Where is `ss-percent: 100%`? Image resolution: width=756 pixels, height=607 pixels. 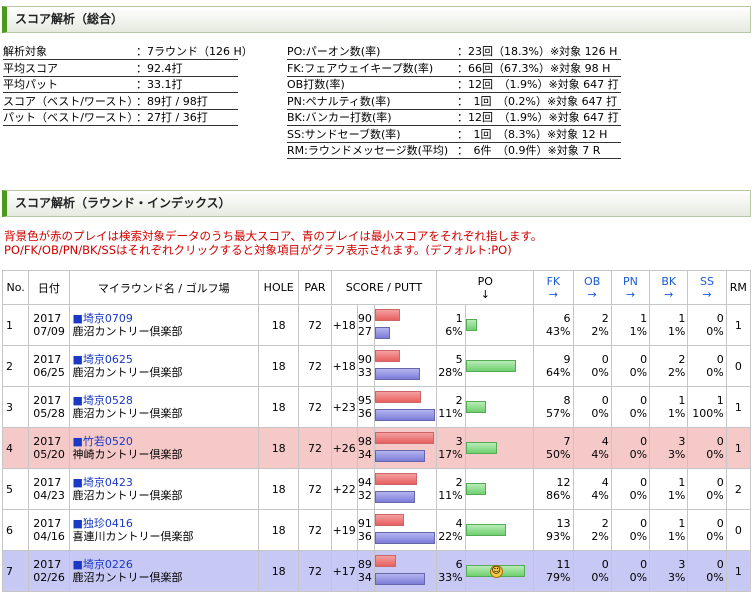 ss-percent: 100% is located at coordinates (708, 413).